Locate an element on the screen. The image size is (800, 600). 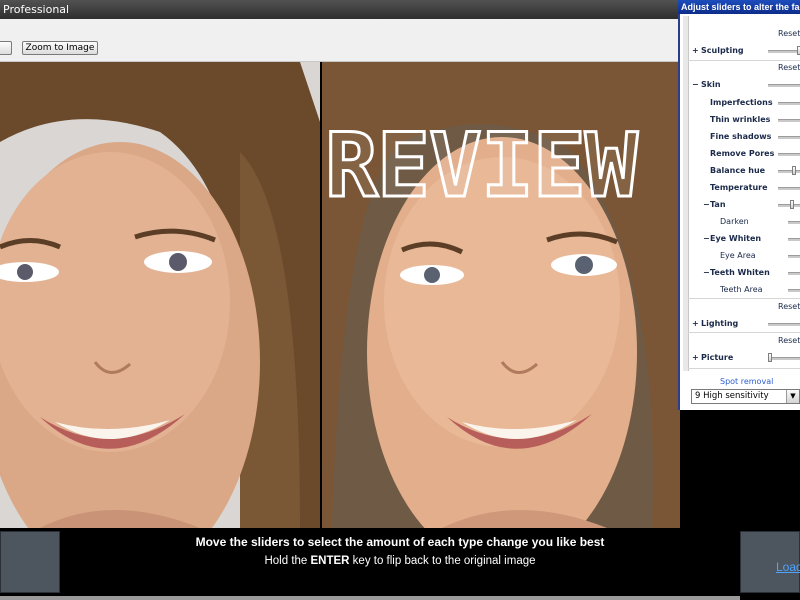
picture-slider is located at coordinates (784, 358).